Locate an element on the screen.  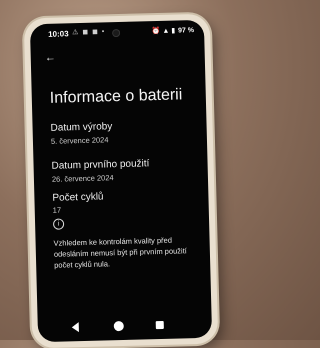
status-time: 10:03 is located at coordinates (58, 34).